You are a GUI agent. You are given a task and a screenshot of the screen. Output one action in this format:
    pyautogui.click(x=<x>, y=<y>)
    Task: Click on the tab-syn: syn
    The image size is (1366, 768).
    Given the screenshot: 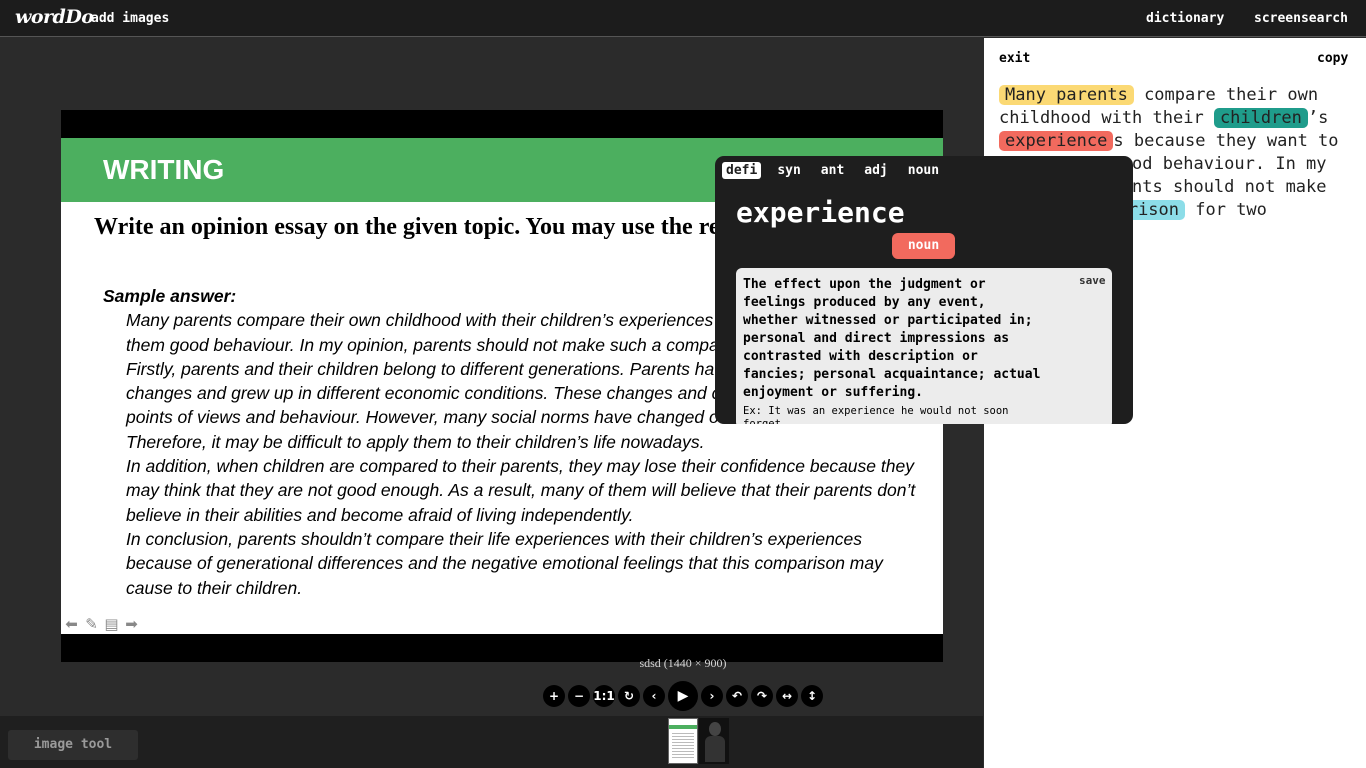 What is the action you would take?
    pyautogui.click(x=788, y=170)
    